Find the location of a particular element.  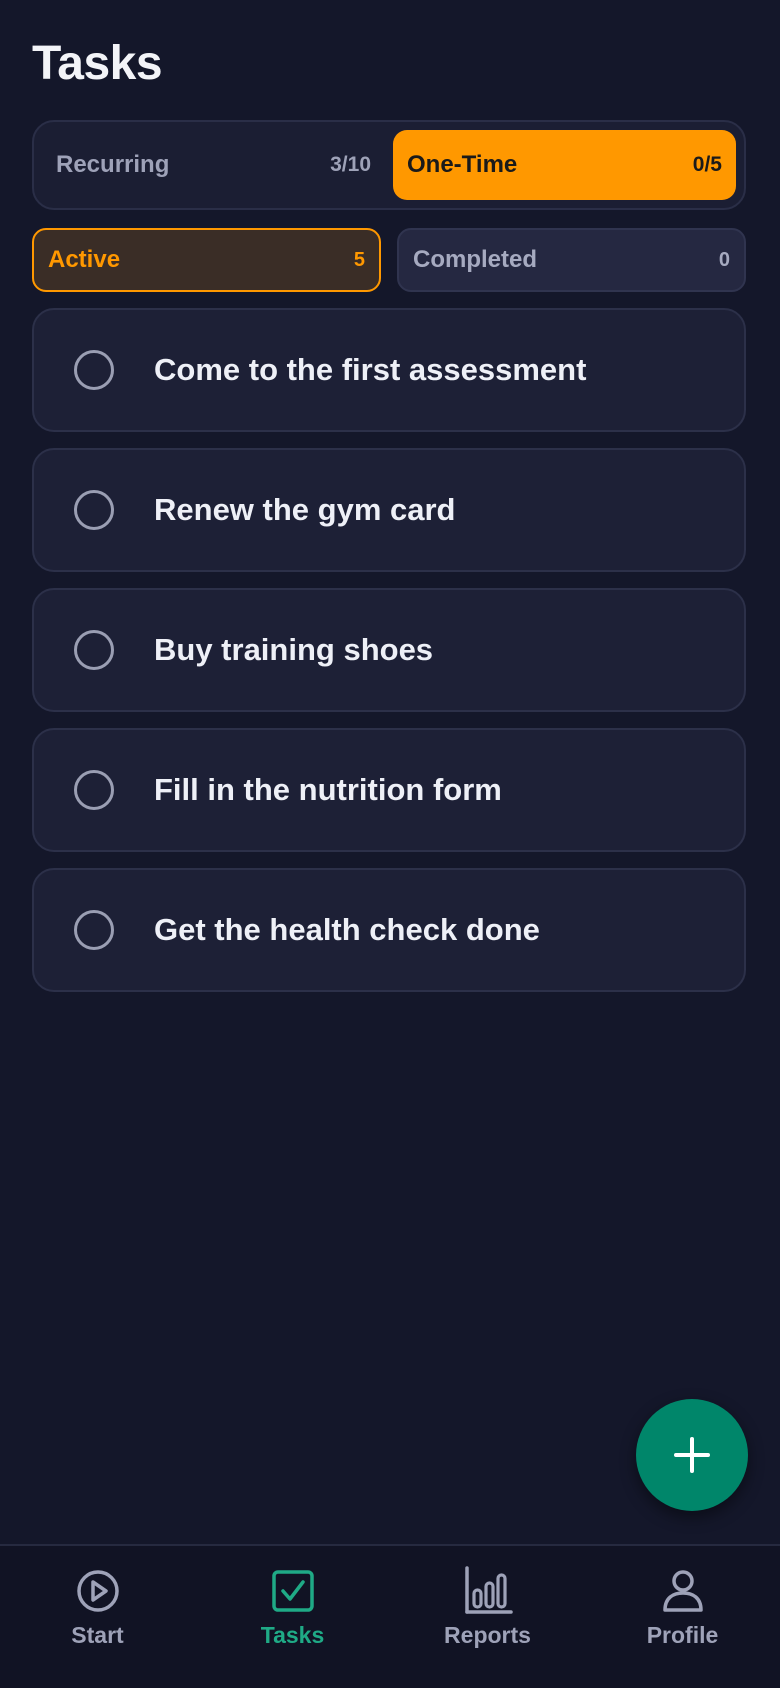

person-icon is located at coordinates (682, 1591).